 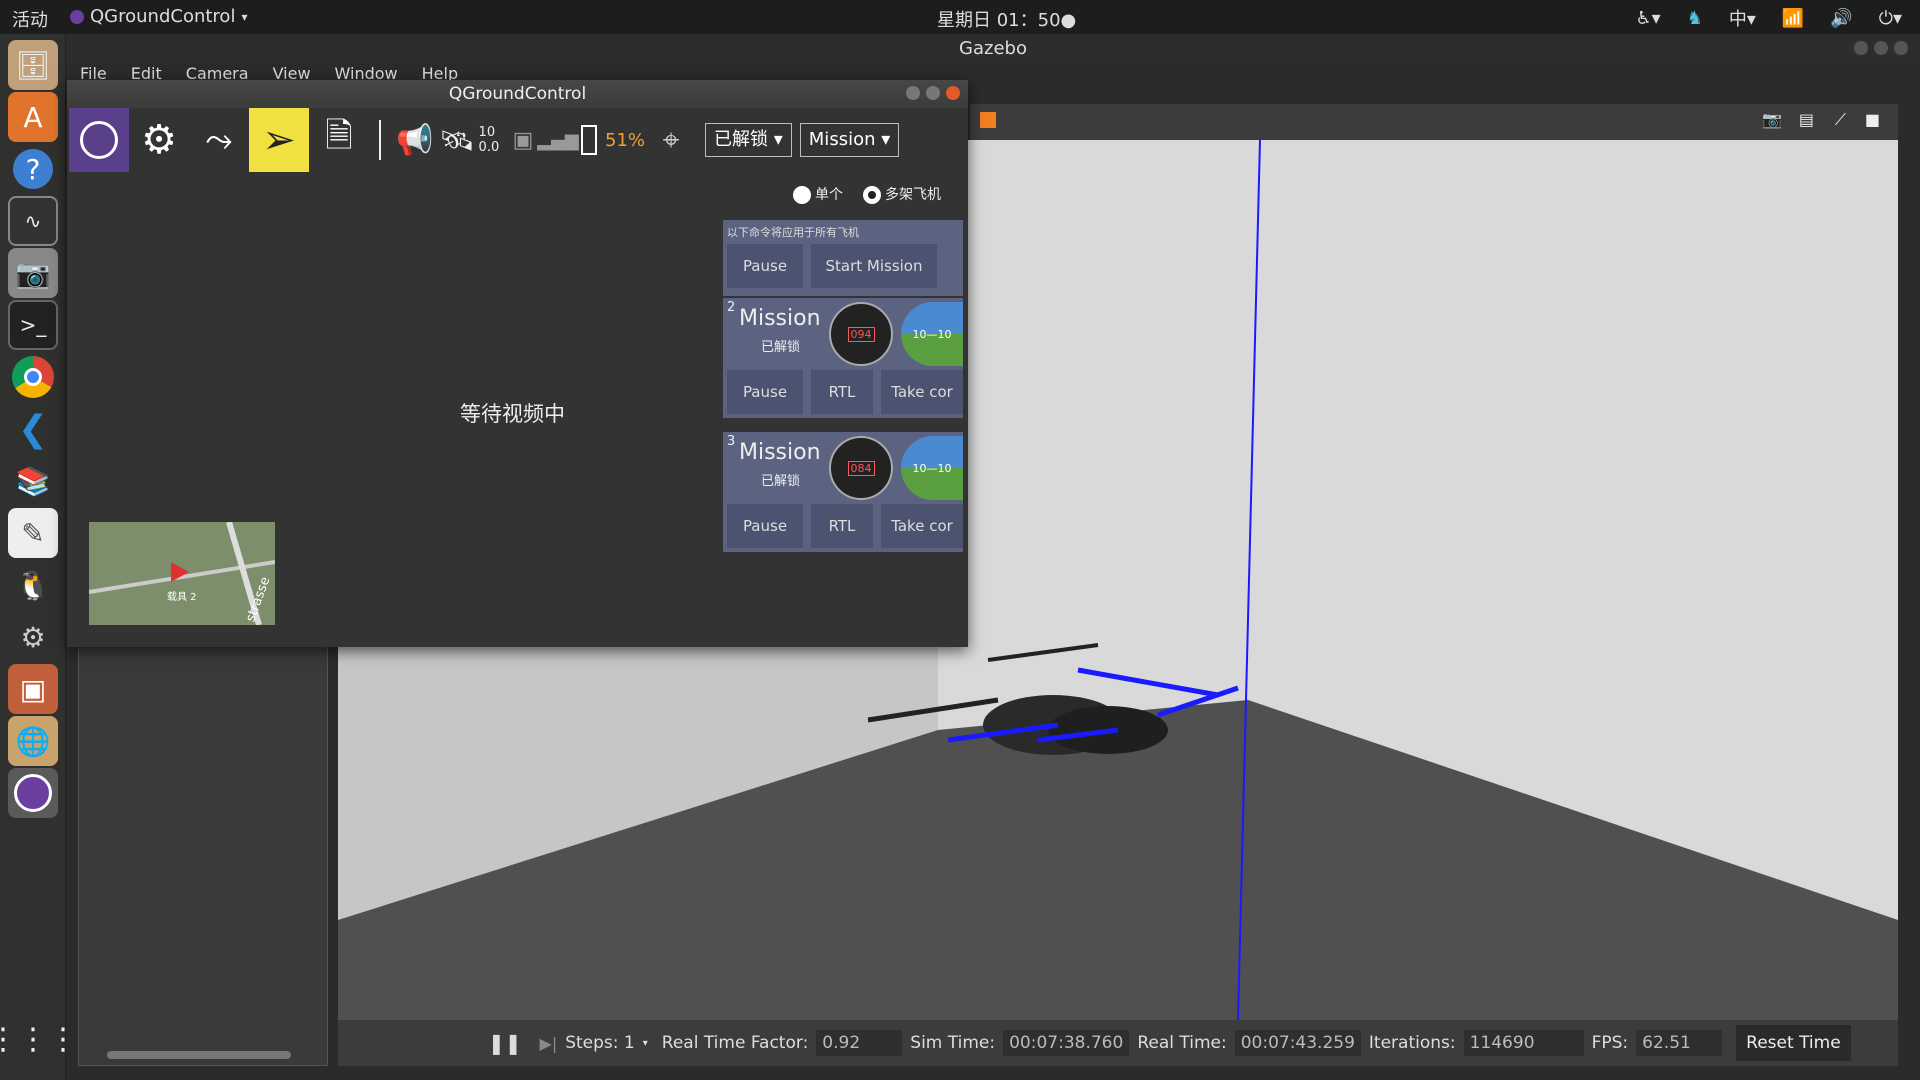 I want to click on qgc-logo-icon, so click(x=99, y=140).